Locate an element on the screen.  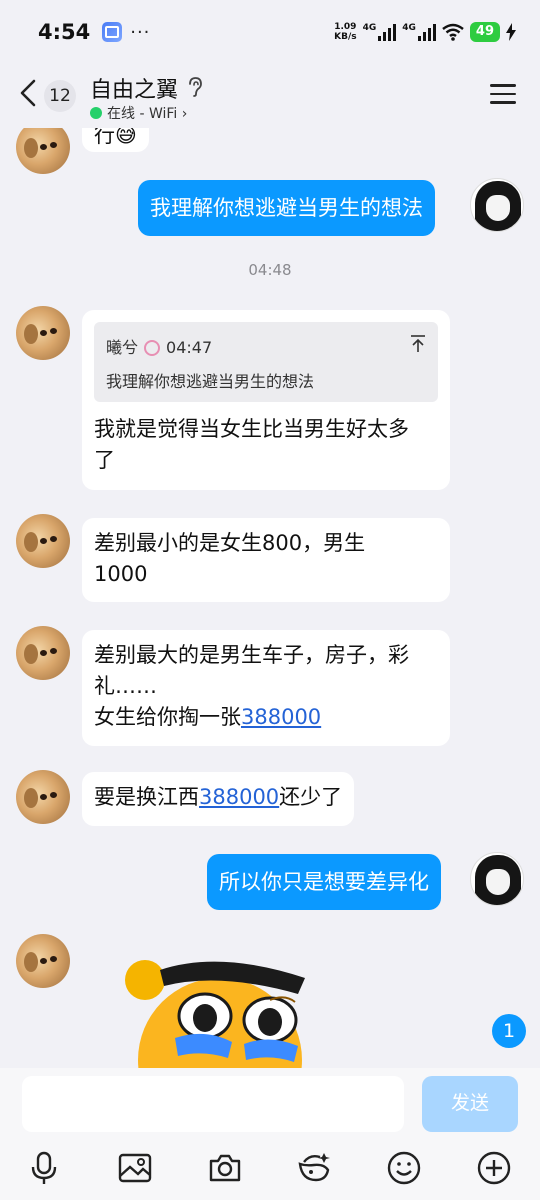
message-input is located at coordinates (213, 1104).